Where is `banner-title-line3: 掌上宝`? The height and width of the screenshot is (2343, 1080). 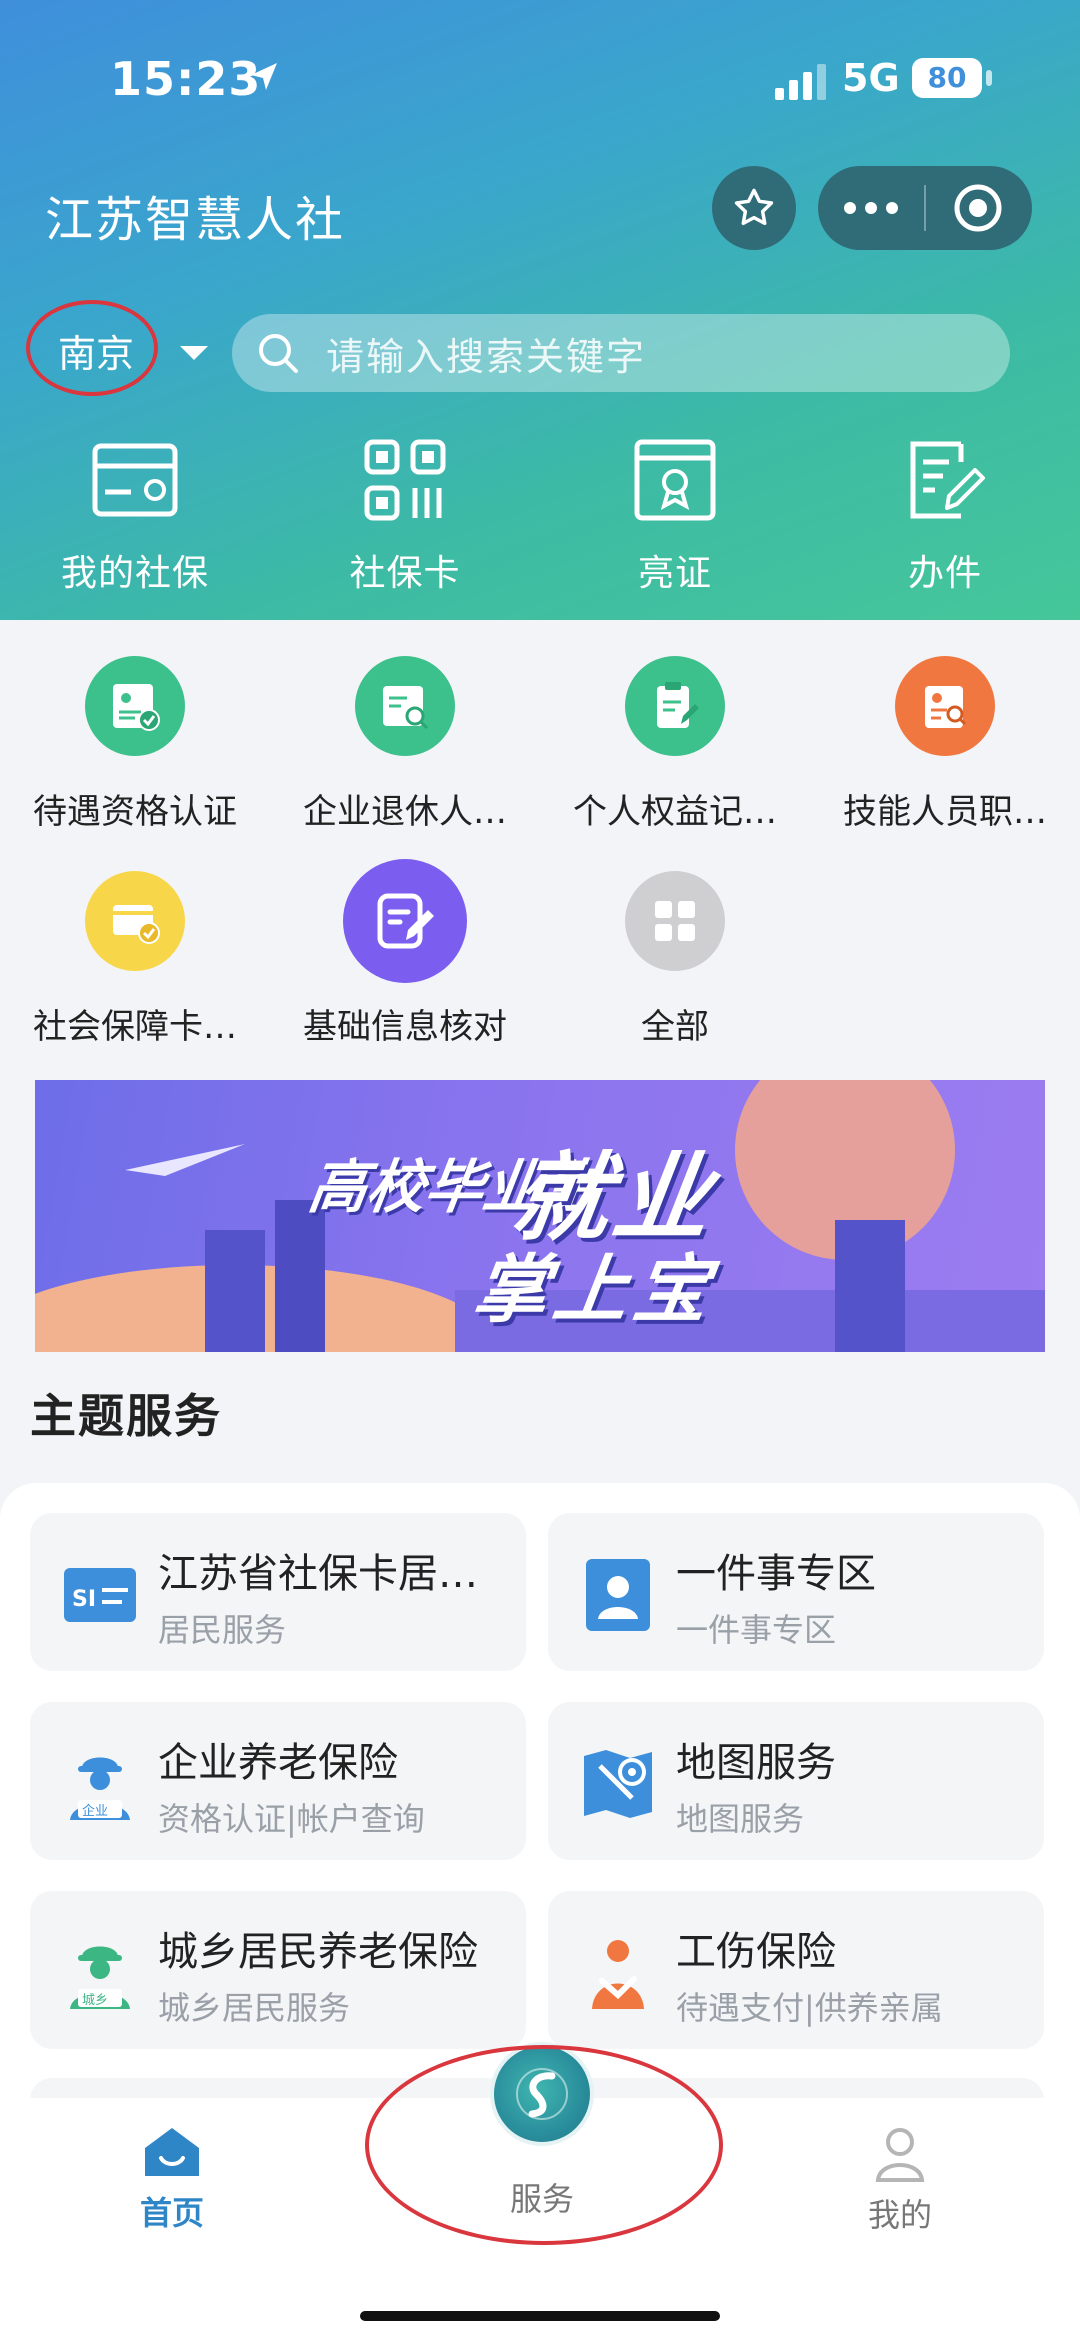
banner-title-line3: 掌上宝 is located at coordinates (594, 1290).